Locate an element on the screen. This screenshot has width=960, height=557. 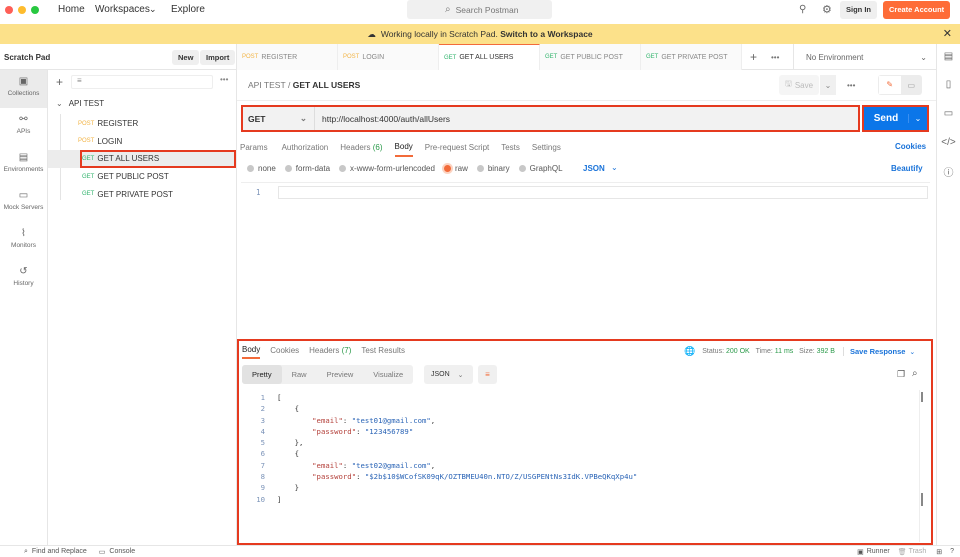
tab-get-private-post: GET GET PRIVATE POST is located at coordinates (691, 57).